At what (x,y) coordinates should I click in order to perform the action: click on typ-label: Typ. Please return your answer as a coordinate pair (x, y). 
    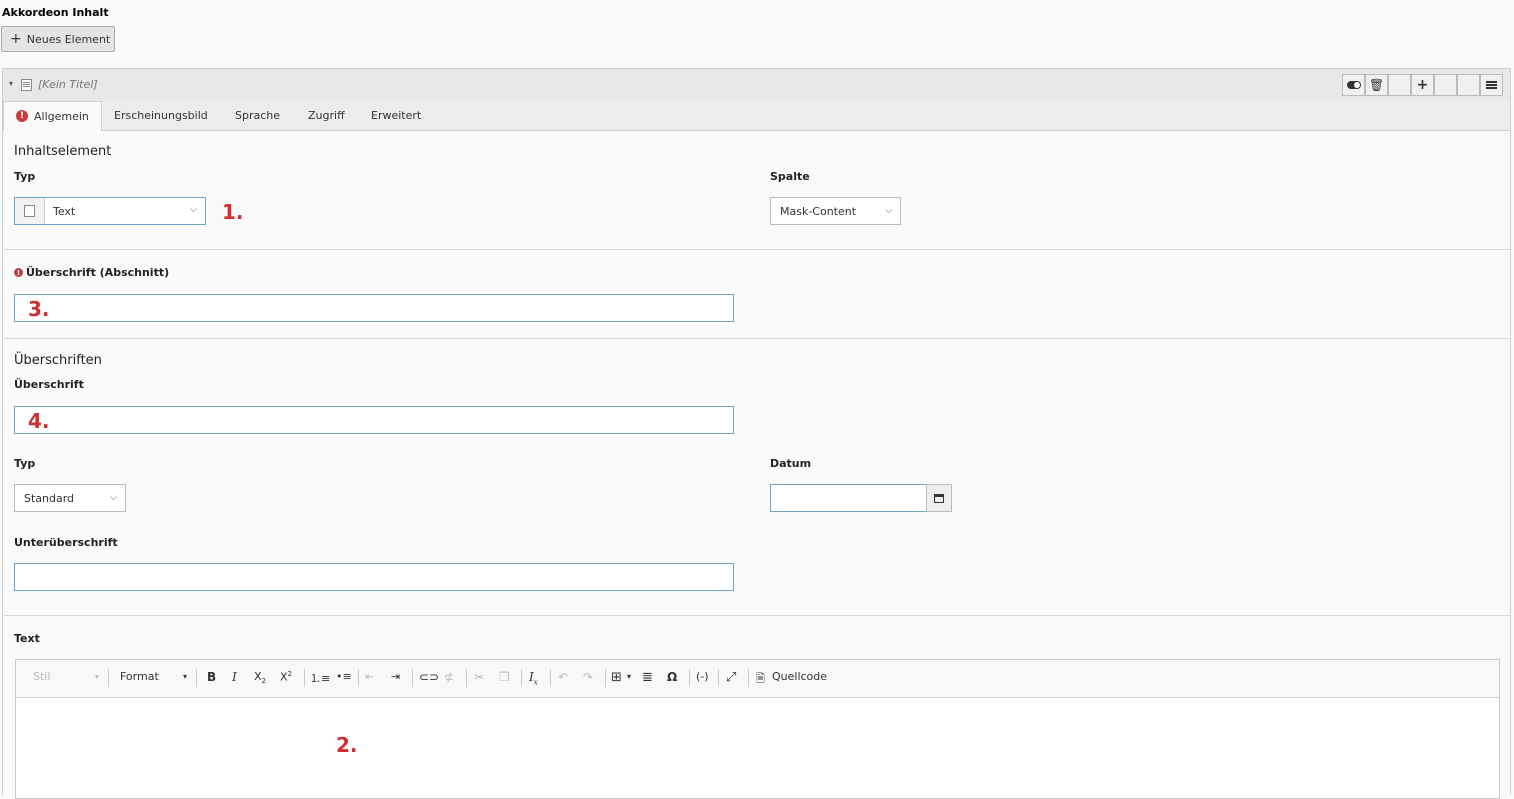
    Looking at the image, I should click on (25, 176).